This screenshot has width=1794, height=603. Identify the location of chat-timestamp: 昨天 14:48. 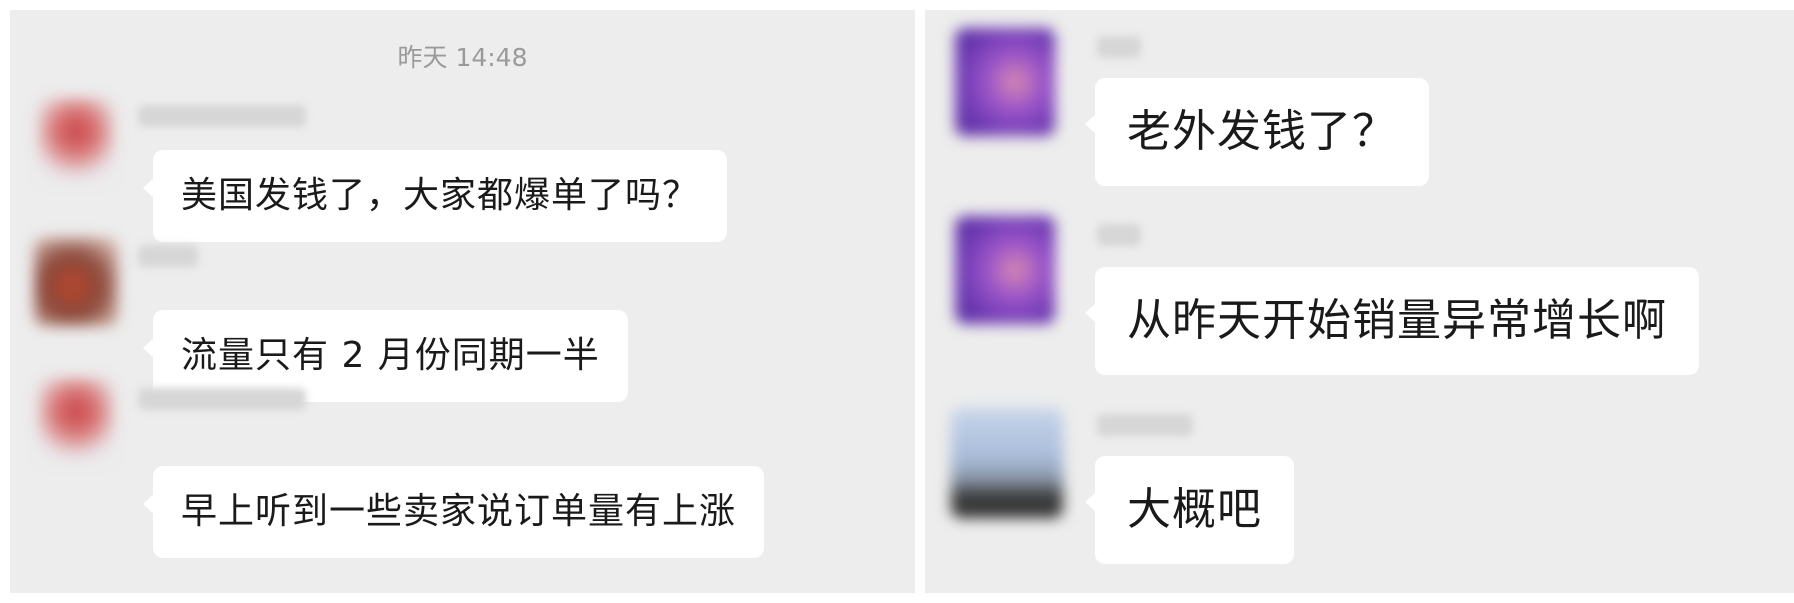
(462, 57).